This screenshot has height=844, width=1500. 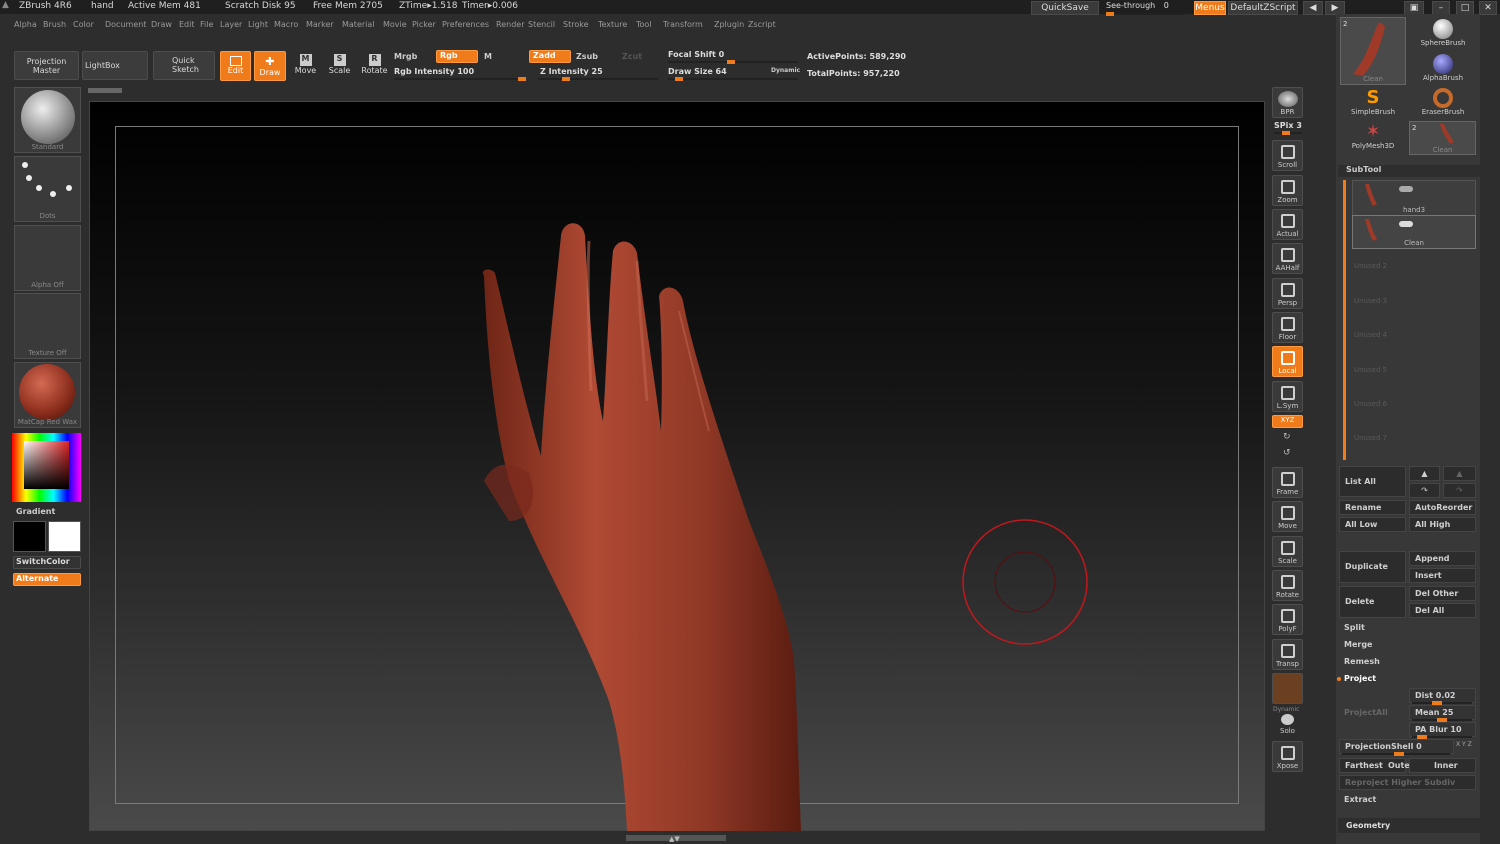 I want to click on spix-slider, so click(x=1288, y=133).